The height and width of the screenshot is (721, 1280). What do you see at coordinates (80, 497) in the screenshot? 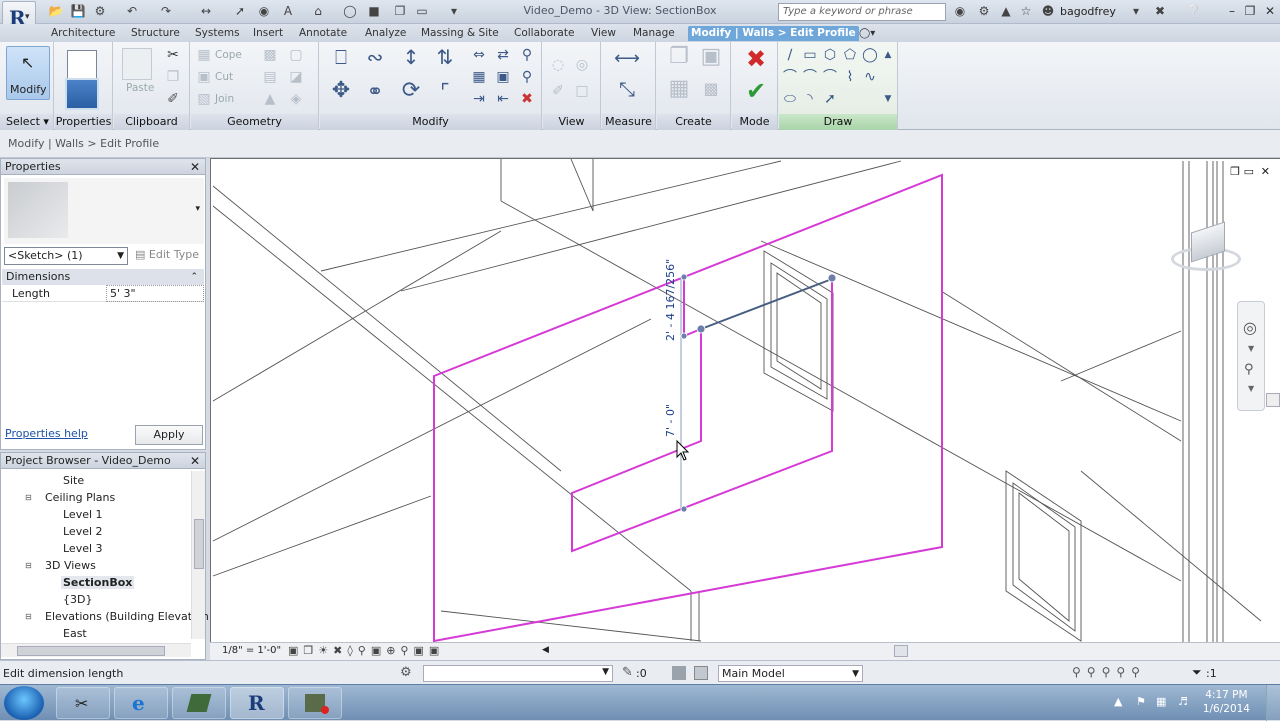
I see `tree-item-ceiling-plans: Ceiling Plans` at bounding box center [80, 497].